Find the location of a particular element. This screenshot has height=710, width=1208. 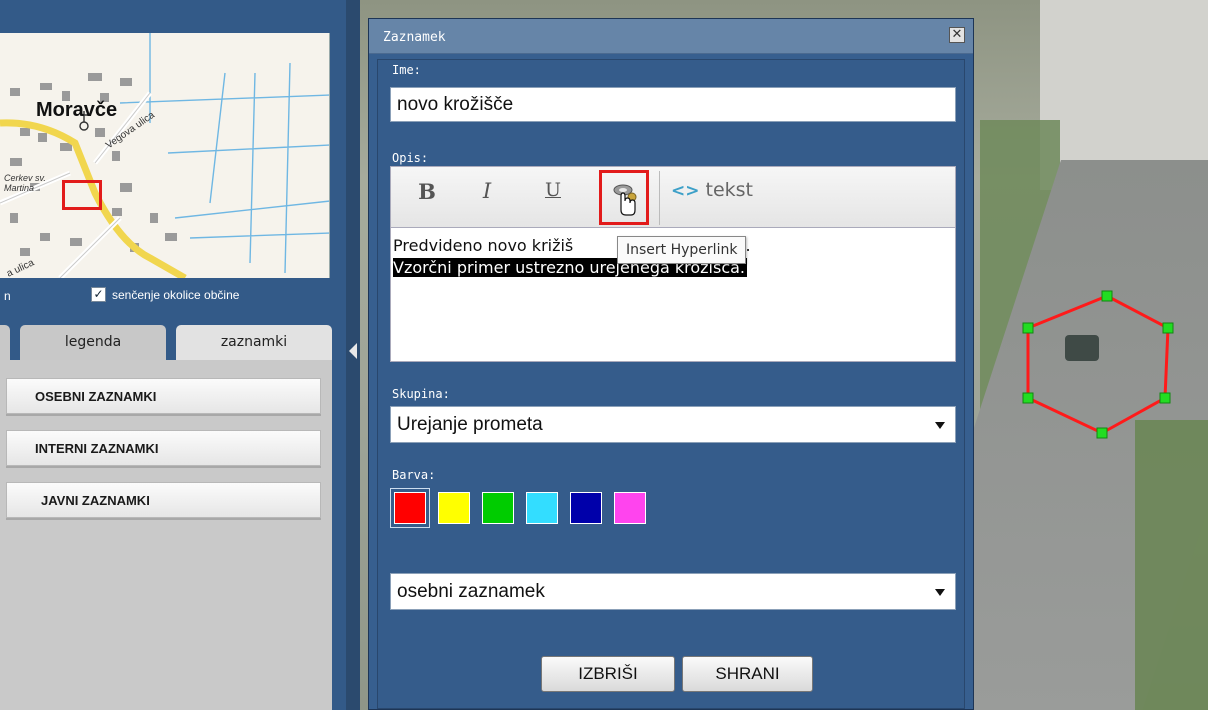

code-icon: <> is located at coordinates (685, 191).